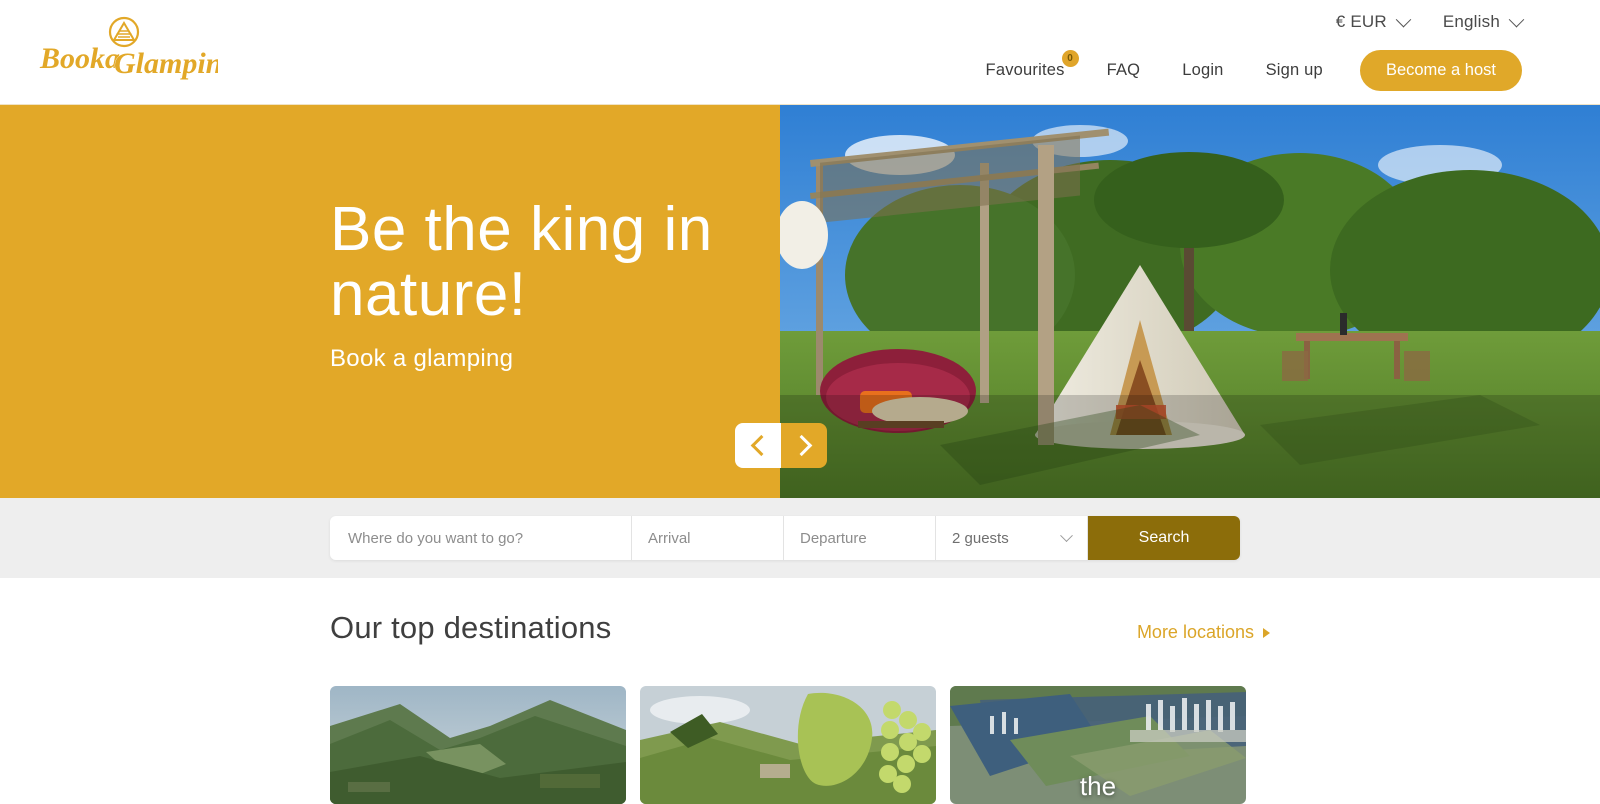 This screenshot has height=804, width=1600. What do you see at coordinates (471, 627) in the screenshot?
I see `section-title: Our top destinations` at bounding box center [471, 627].